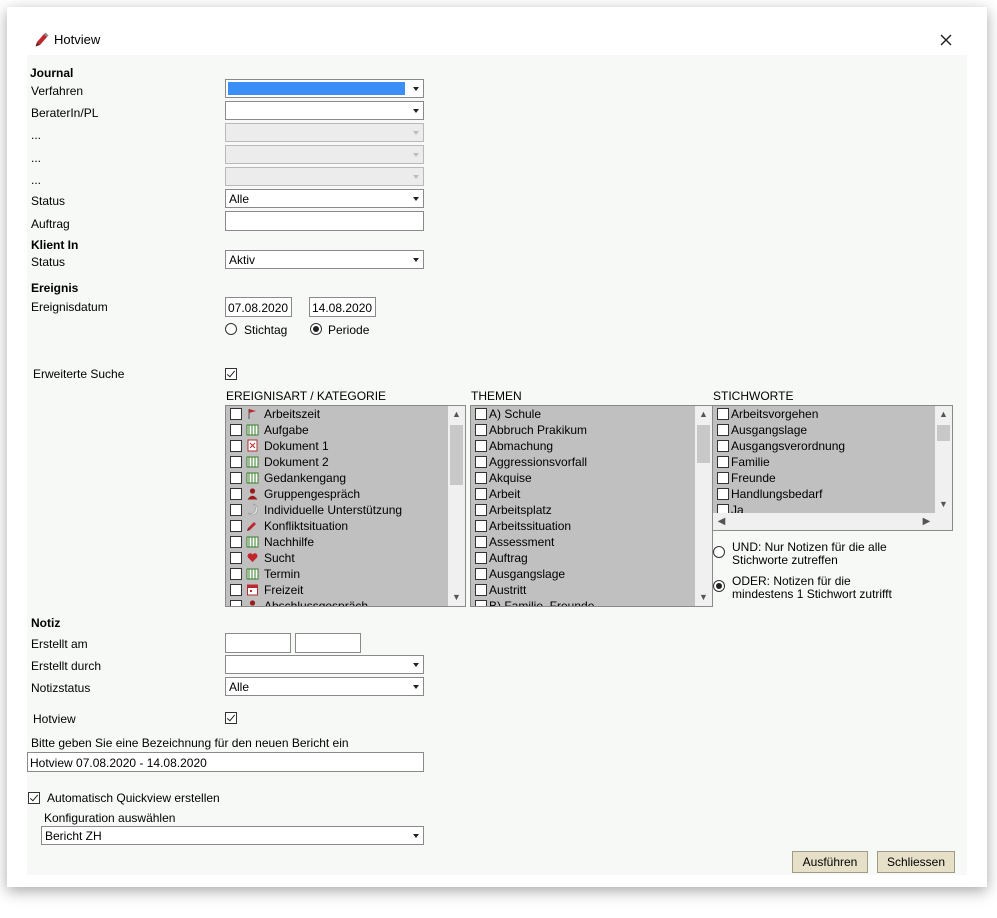  What do you see at coordinates (824, 494) in the screenshot?
I see `stichworte-item: Handlungsbedarf` at bounding box center [824, 494].